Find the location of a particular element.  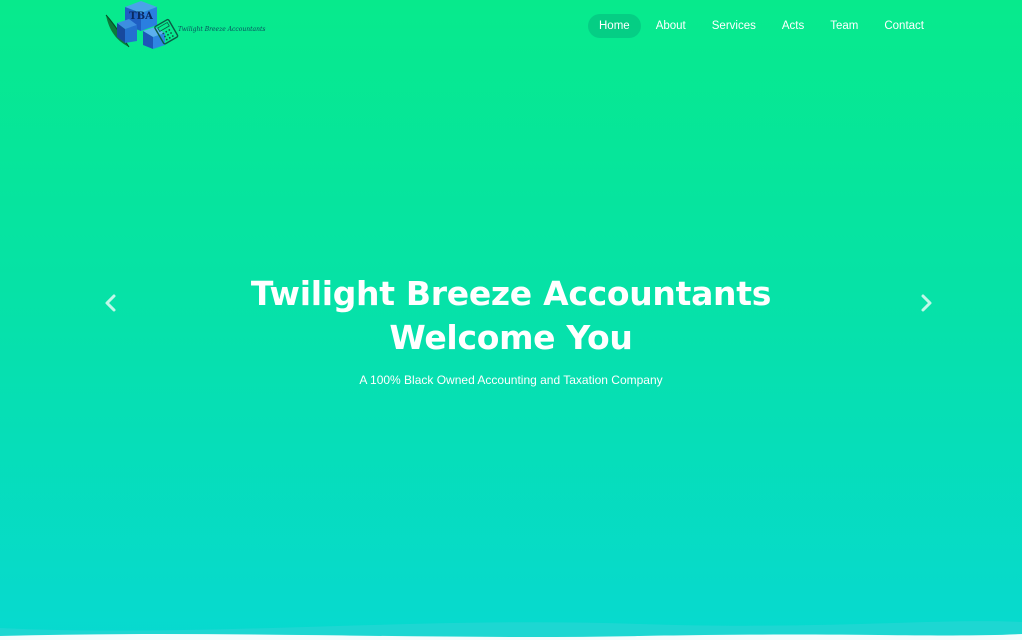

carousel-next-button is located at coordinates (926, 303).